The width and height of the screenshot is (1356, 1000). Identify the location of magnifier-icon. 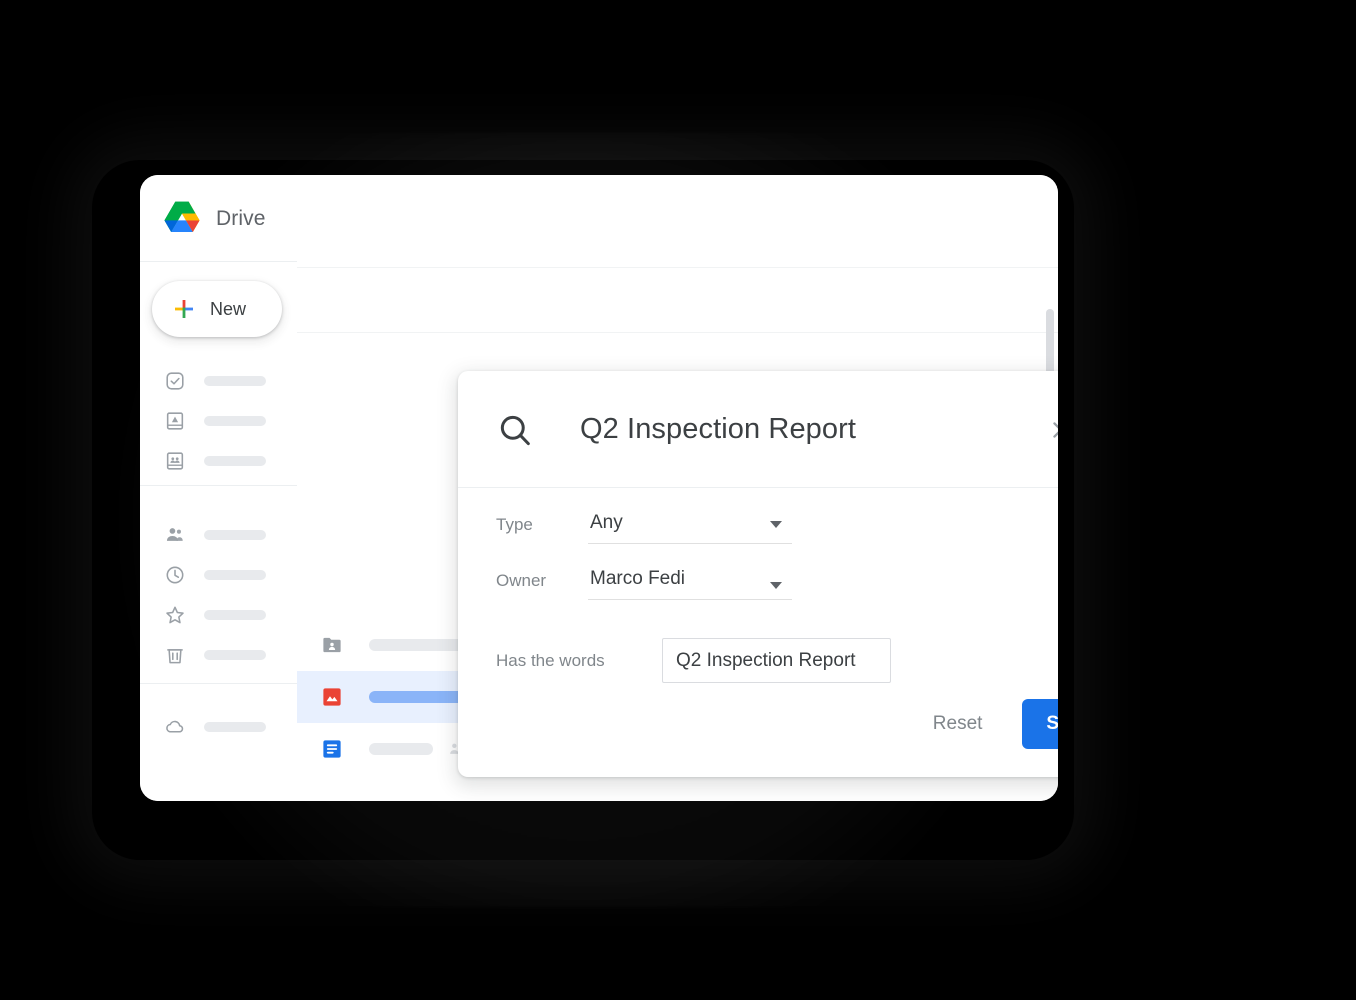
(515, 430).